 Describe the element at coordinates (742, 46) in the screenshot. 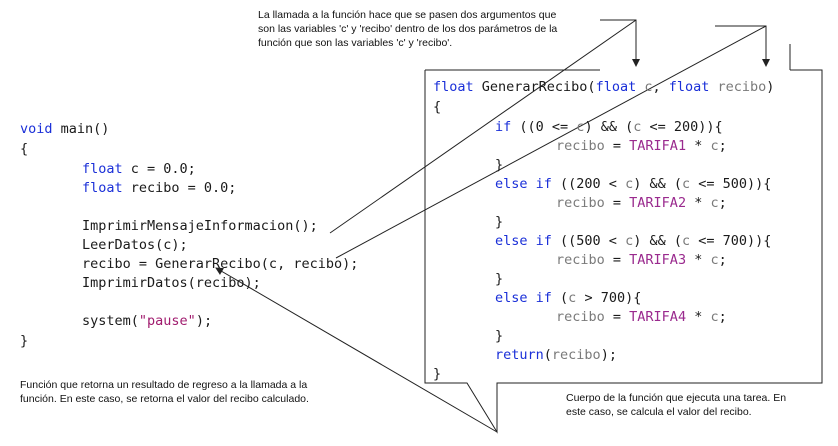

I see `arrow-to-param-recibo` at that location.